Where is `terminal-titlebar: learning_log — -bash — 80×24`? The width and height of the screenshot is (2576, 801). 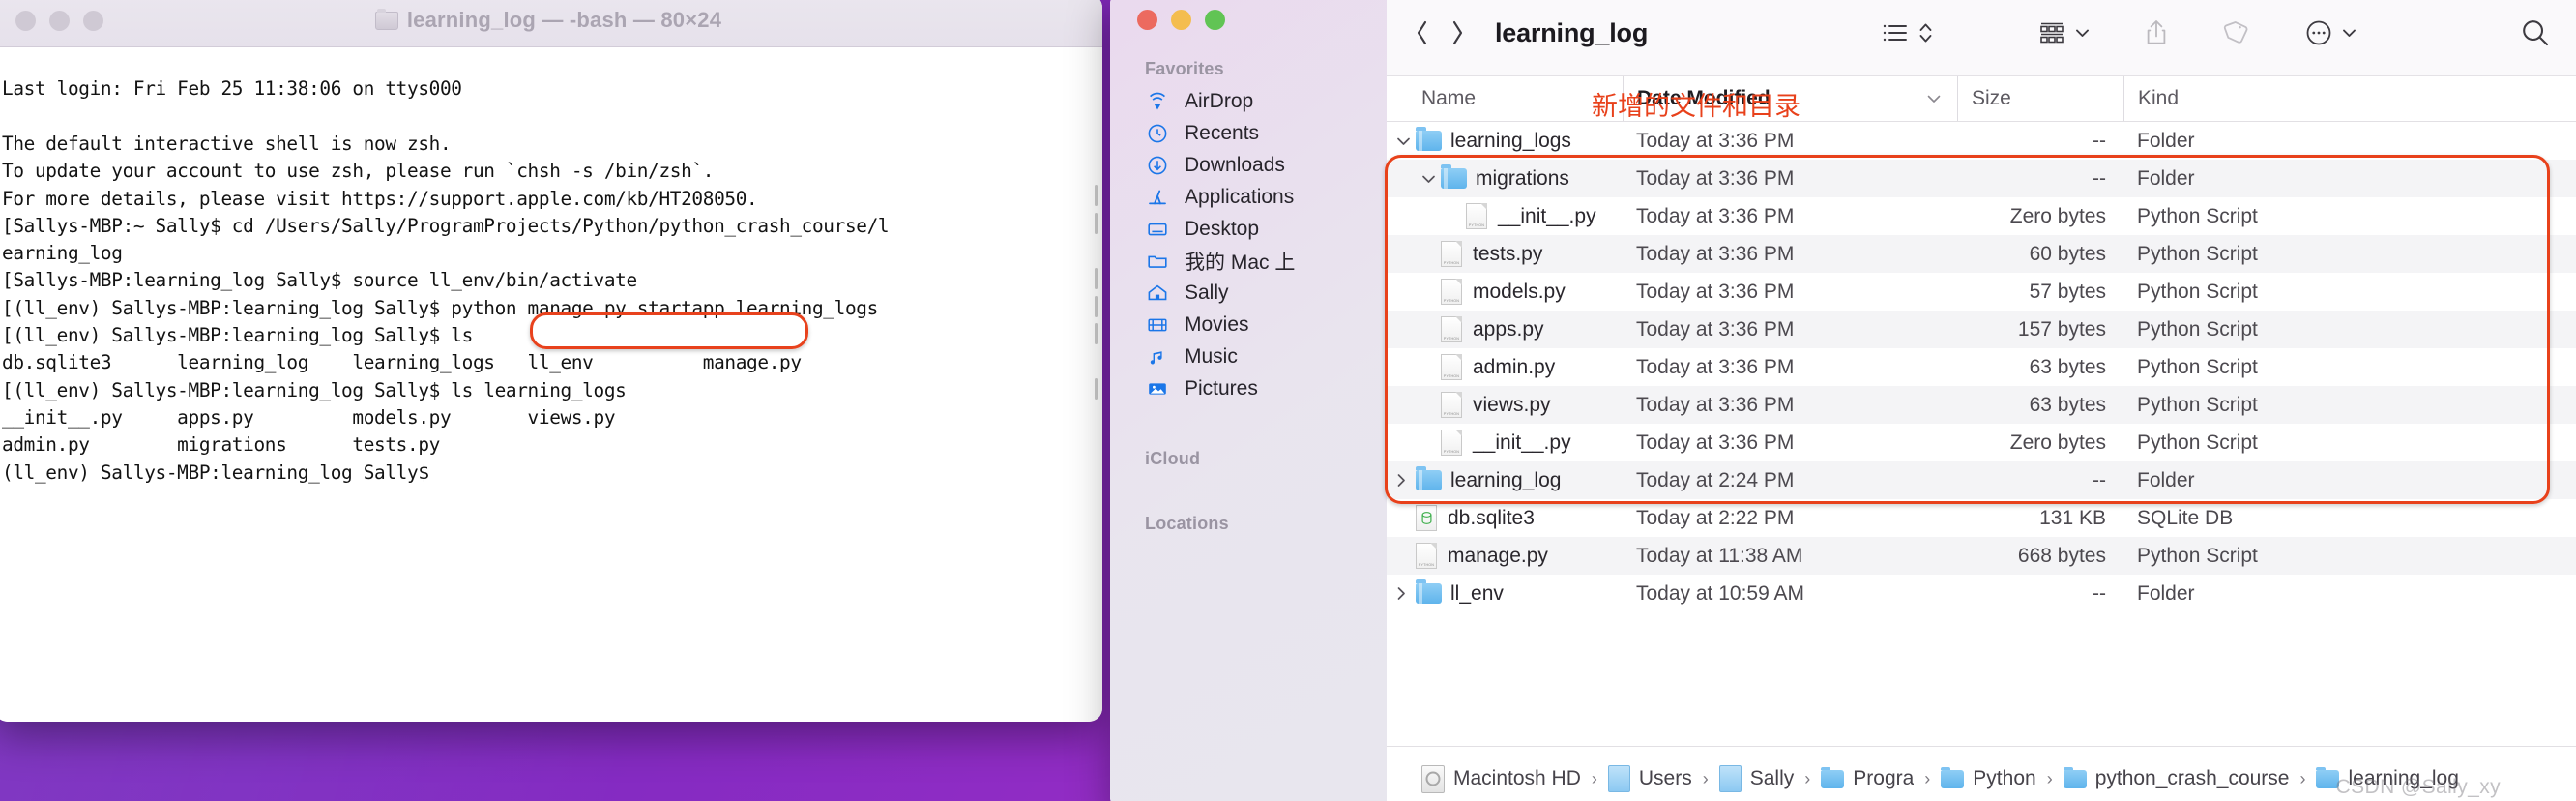
terminal-titlebar: learning_log — -bash — 80×24 is located at coordinates (551, 23).